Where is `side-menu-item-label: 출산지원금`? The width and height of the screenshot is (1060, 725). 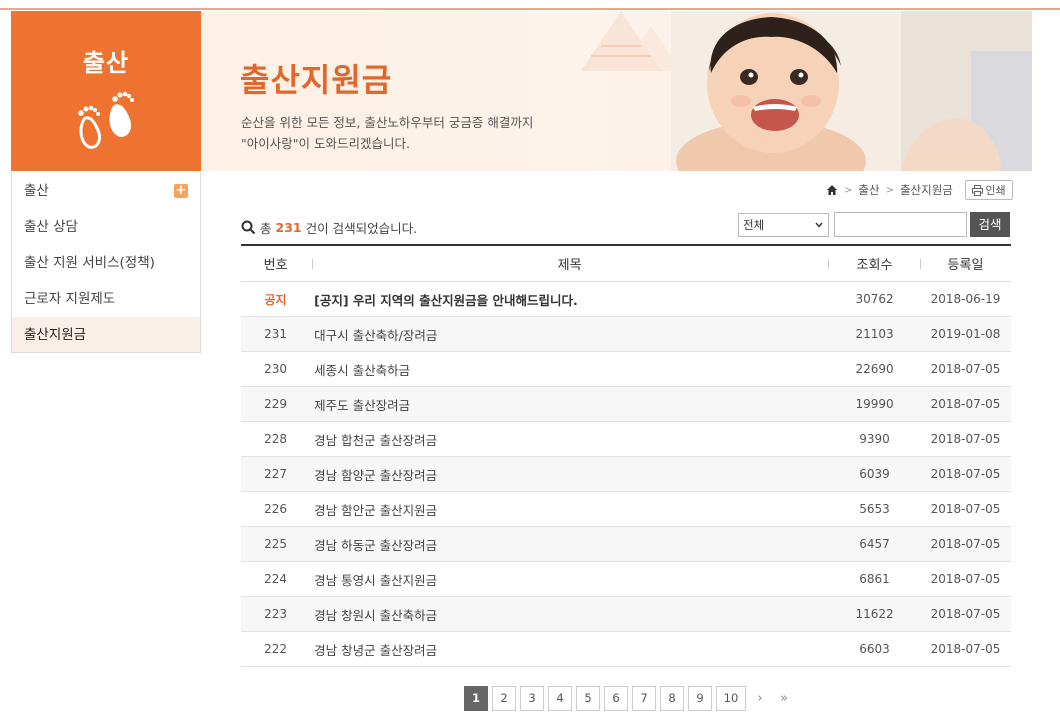 side-menu-item-label: 출산지원금 is located at coordinates (55, 335).